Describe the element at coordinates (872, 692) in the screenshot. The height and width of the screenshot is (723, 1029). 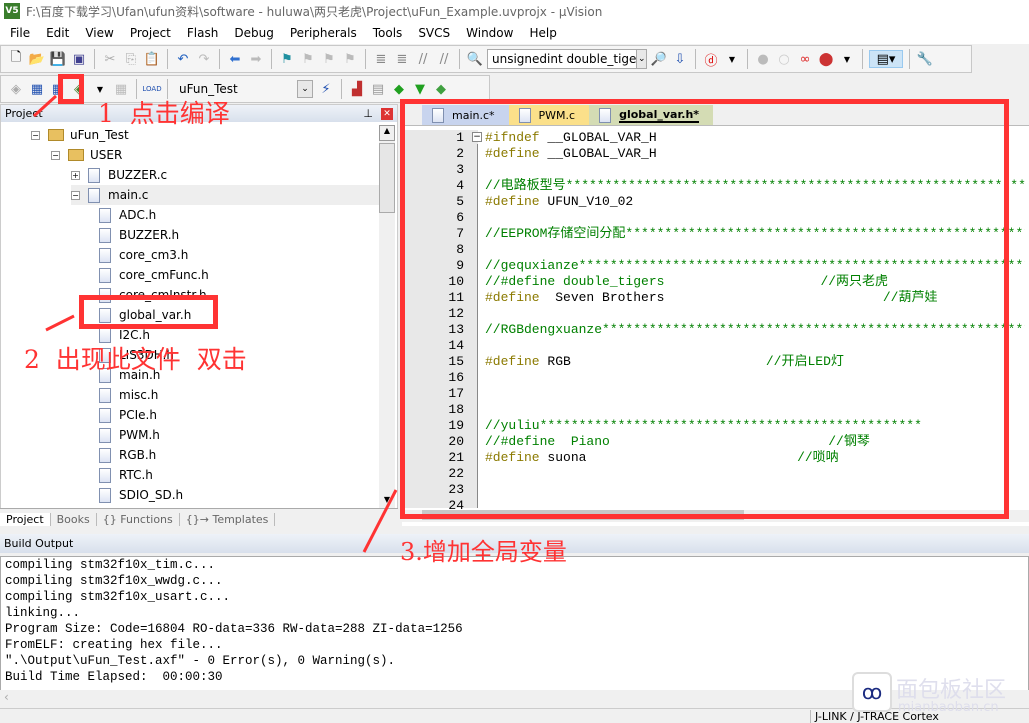
I see `watermark-logo-icon: ꝏ` at that location.